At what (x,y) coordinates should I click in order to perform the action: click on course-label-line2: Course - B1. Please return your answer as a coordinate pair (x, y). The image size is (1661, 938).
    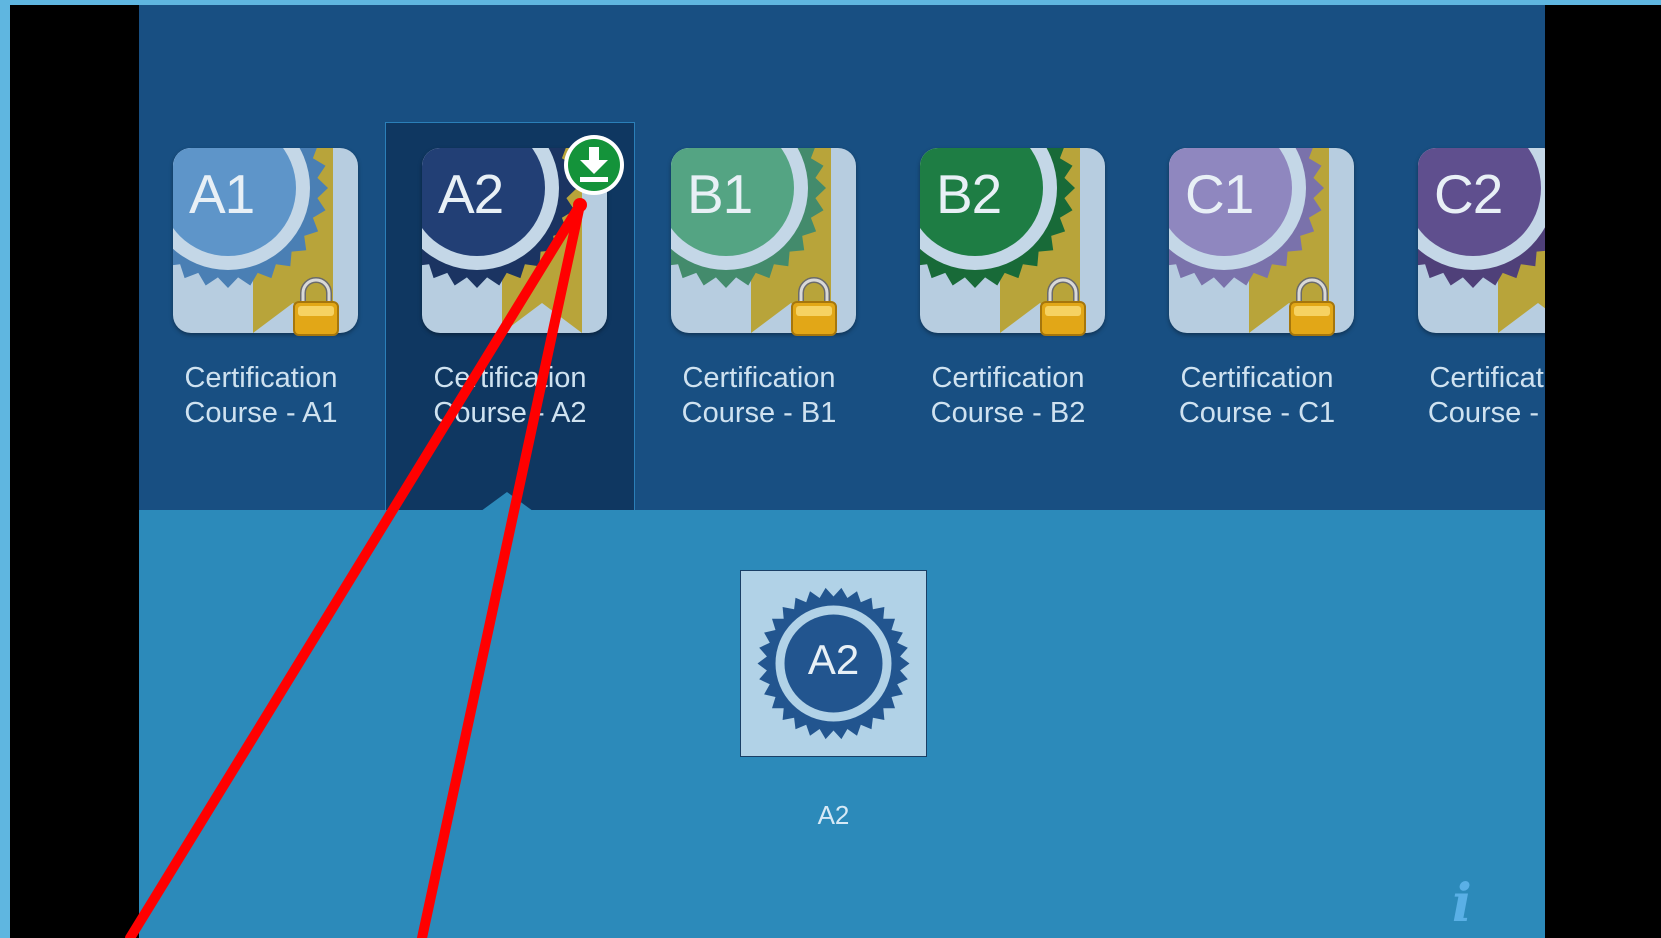
    Looking at the image, I should click on (759, 413).